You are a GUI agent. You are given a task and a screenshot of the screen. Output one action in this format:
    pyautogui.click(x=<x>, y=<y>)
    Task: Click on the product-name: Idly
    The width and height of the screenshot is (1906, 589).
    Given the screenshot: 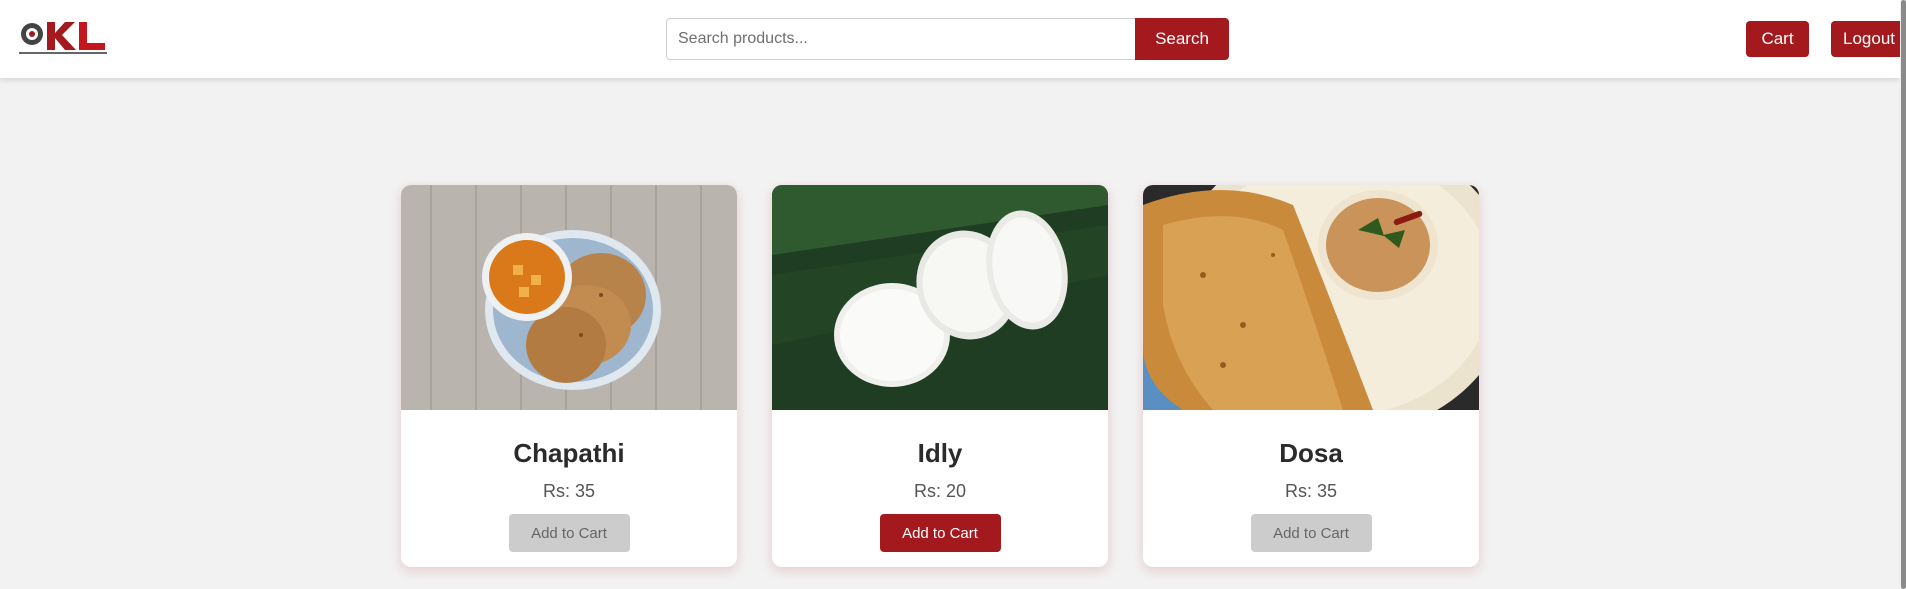 What is the action you would take?
    pyautogui.click(x=940, y=453)
    